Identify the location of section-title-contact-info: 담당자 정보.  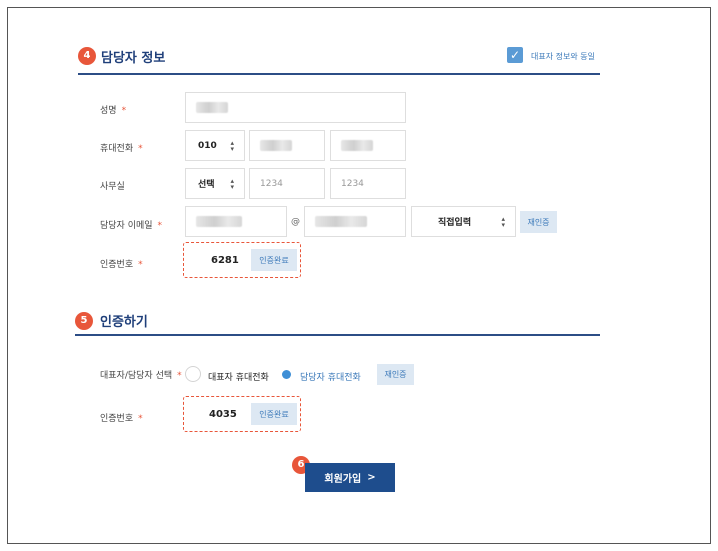
(133, 58).